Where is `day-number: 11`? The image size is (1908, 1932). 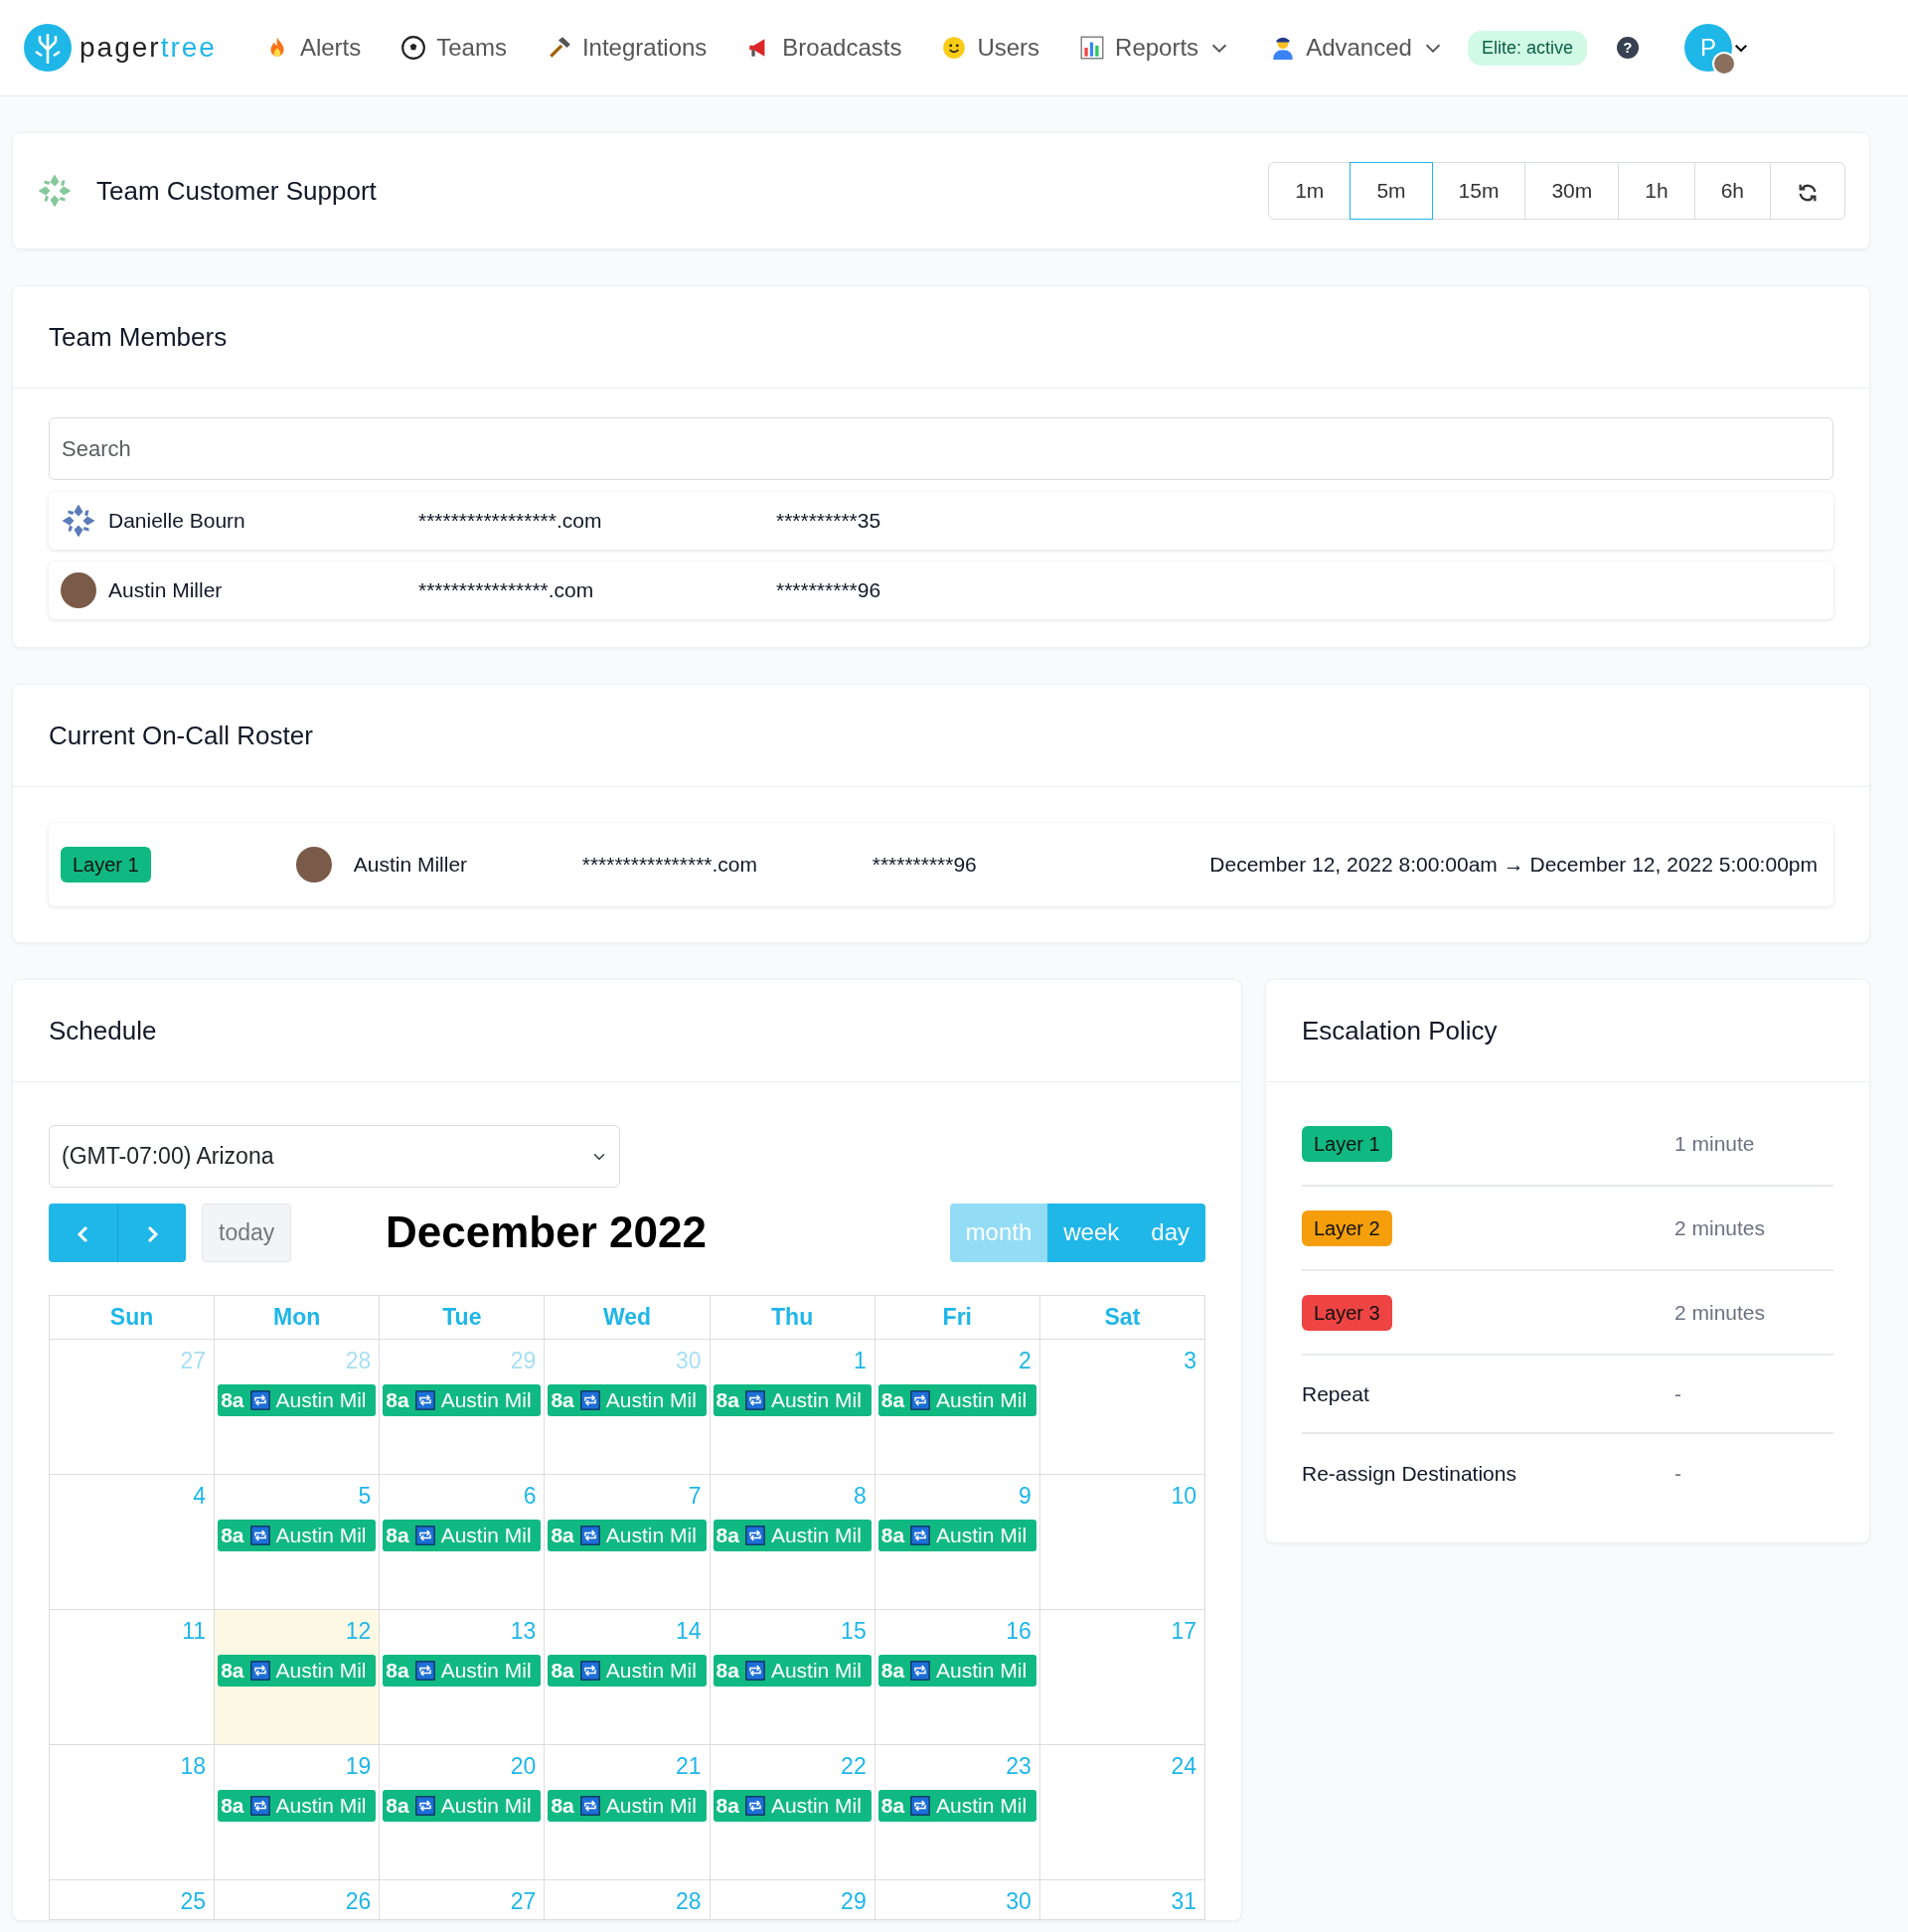 day-number: 11 is located at coordinates (132, 1629).